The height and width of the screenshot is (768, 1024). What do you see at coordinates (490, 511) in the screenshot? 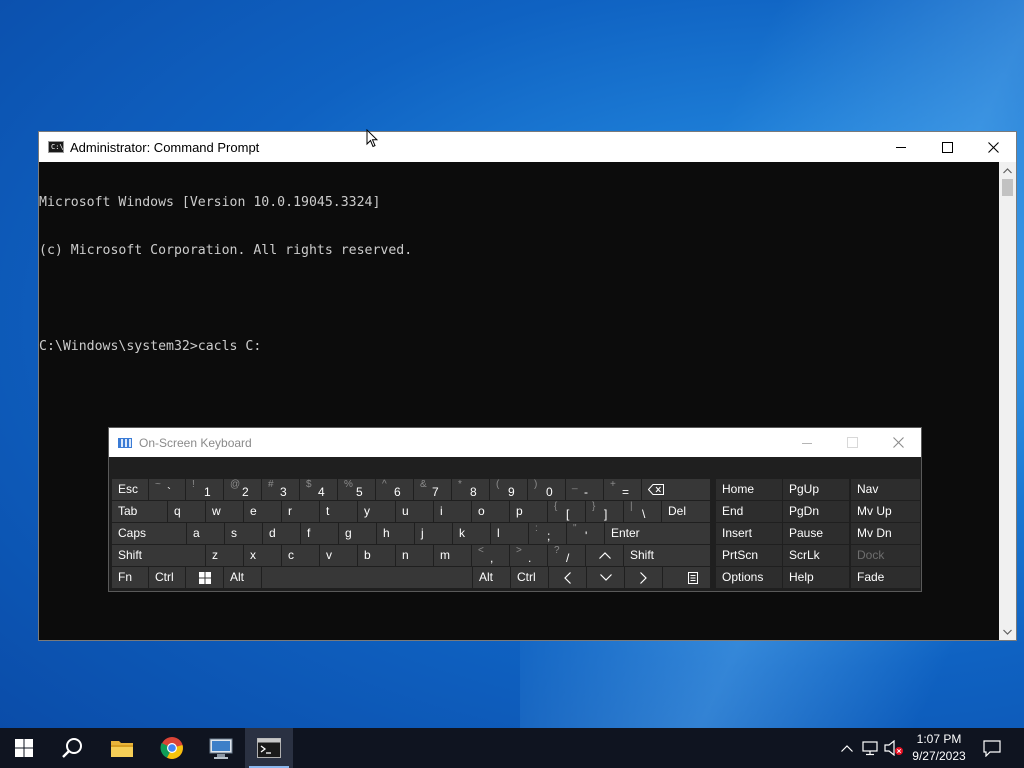
I see `key-o: o` at bounding box center [490, 511].